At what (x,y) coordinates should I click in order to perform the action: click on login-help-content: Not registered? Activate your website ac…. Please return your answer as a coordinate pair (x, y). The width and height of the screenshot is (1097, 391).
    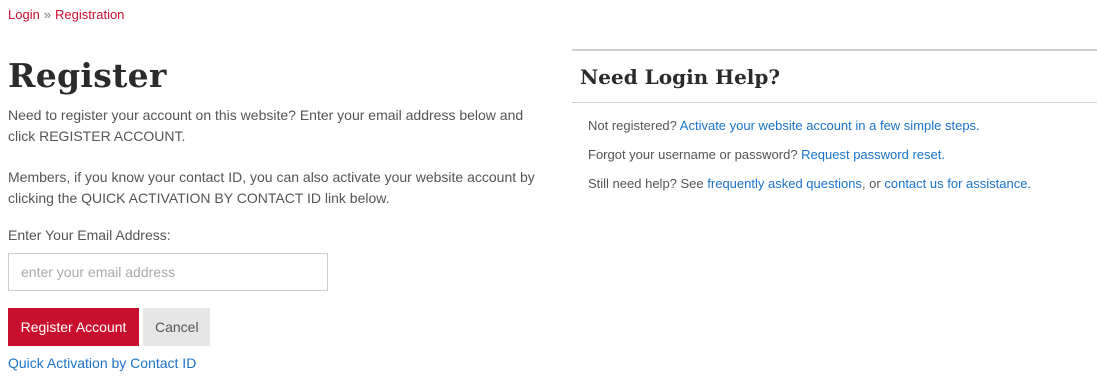
    Looking at the image, I should click on (834, 155).